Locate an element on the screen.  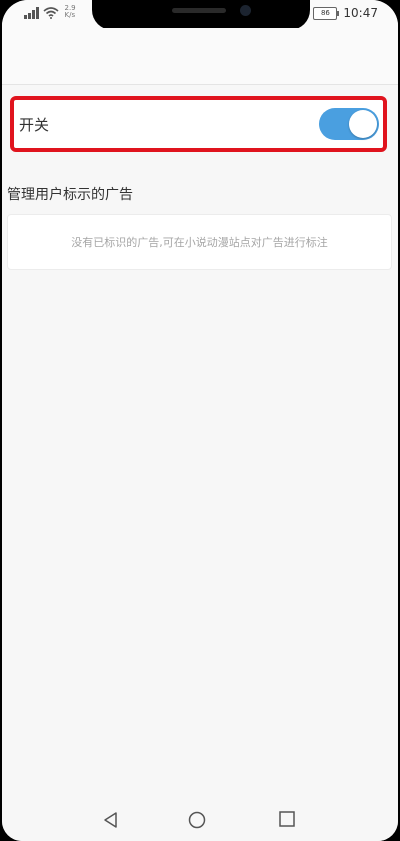
header-area is located at coordinates (200, 56).